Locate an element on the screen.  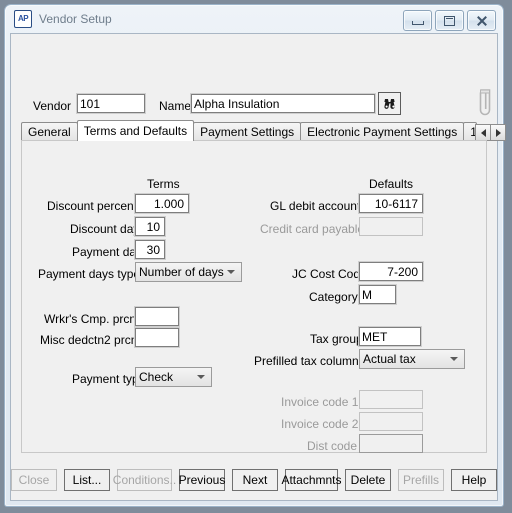
jc-cost-code-label: JC Cost Code is located at coordinates (329, 274).